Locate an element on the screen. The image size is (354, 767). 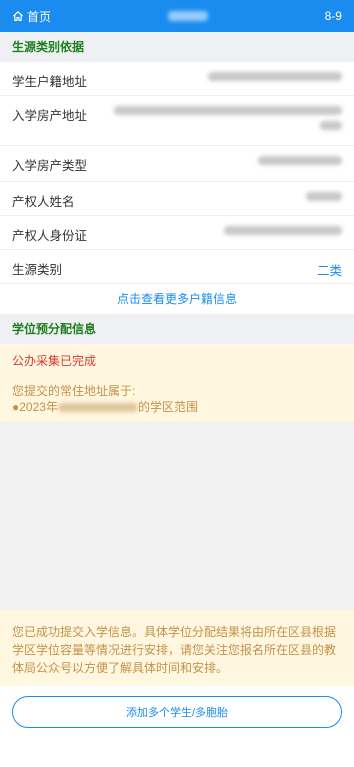
area-suffix: 的学区范围 is located at coordinates (167, 407).